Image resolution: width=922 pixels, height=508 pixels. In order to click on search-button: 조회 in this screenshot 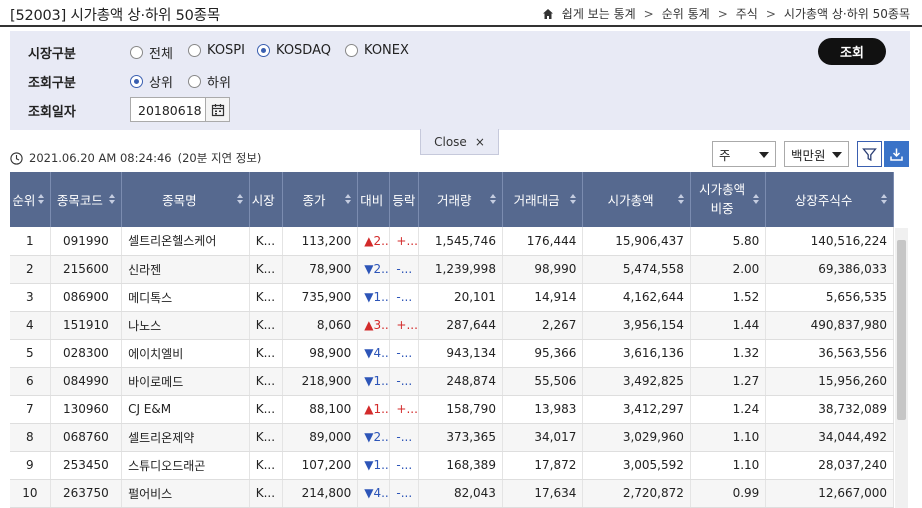, I will do `click(852, 51)`.